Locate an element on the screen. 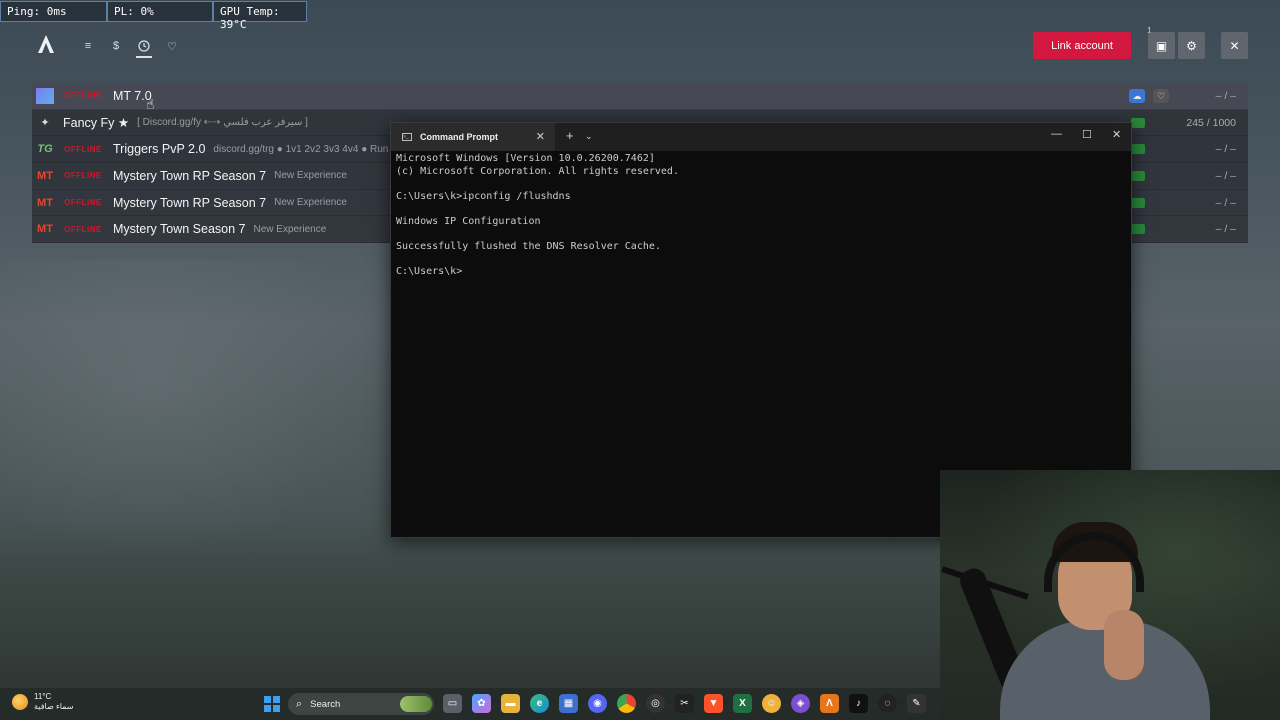 The width and height of the screenshot is (1280, 720). mouse-cursor: ☝ is located at coordinates (150, 104).